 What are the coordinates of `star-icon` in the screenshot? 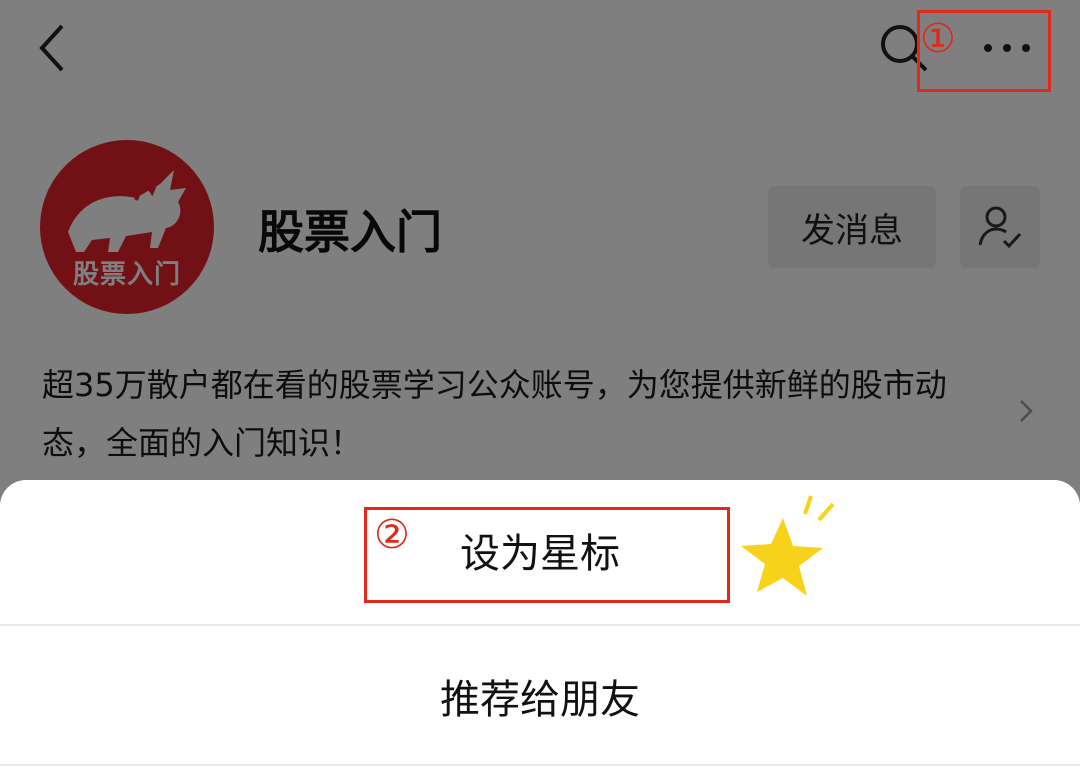 It's located at (788, 545).